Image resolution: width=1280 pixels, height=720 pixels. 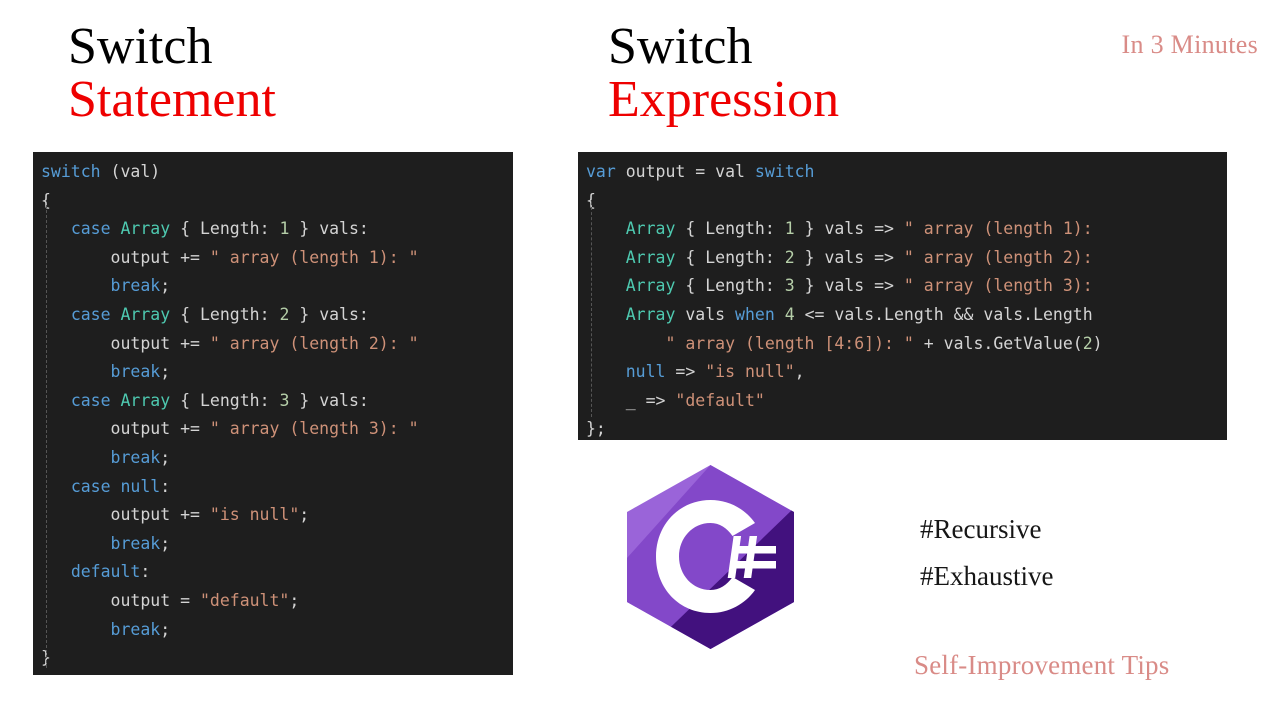 I want to click on heading-left-line2: Statement, so click(x=172, y=100).